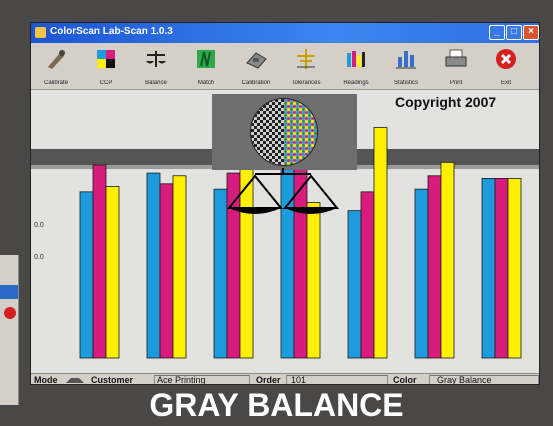 This screenshot has width=553, height=426. I want to click on background-window, so click(9, 330).